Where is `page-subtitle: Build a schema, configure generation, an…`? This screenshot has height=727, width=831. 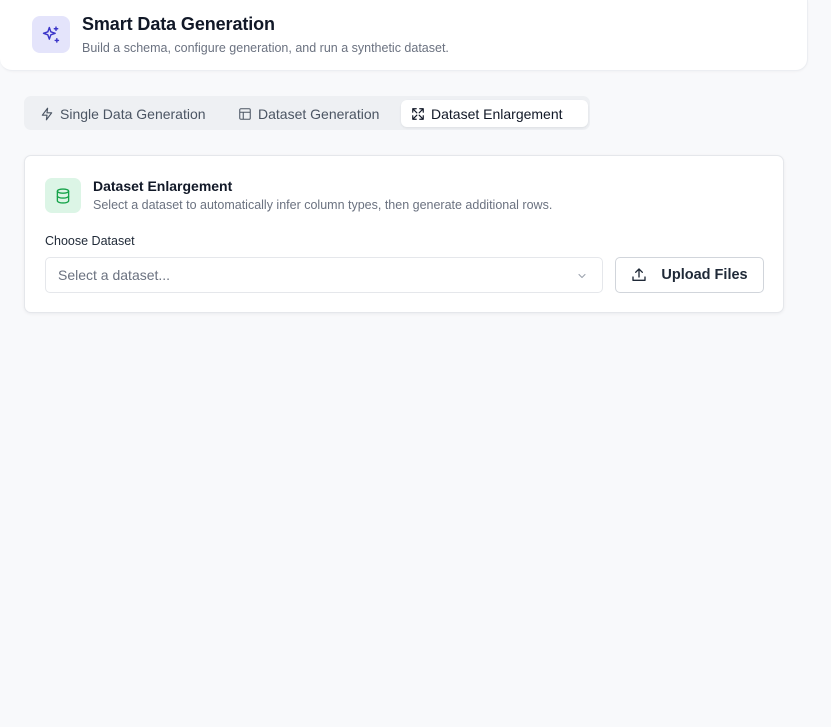
page-subtitle: Build a schema, configure generation, an… is located at coordinates (265, 48).